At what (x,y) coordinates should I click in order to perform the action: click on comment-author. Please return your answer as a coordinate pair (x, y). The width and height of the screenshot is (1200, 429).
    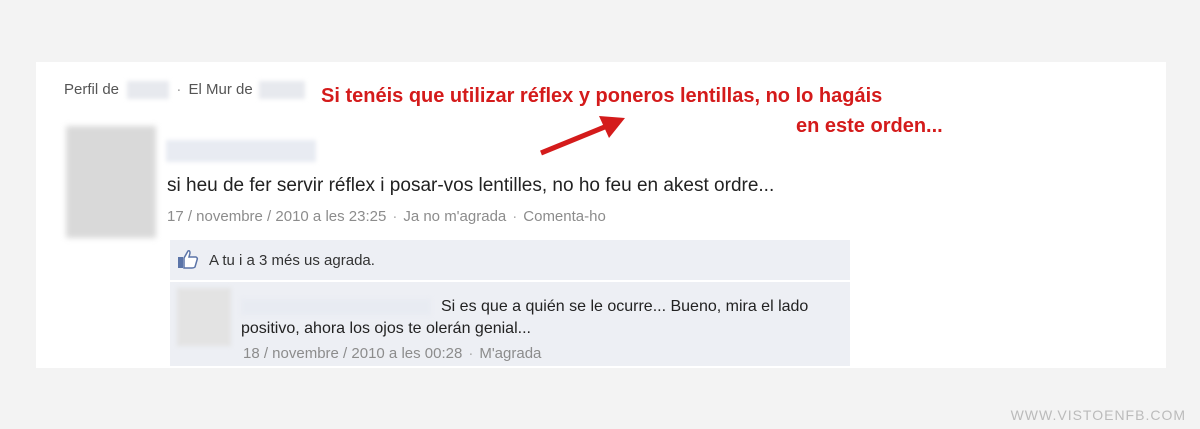
    Looking at the image, I should click on (336, 306).